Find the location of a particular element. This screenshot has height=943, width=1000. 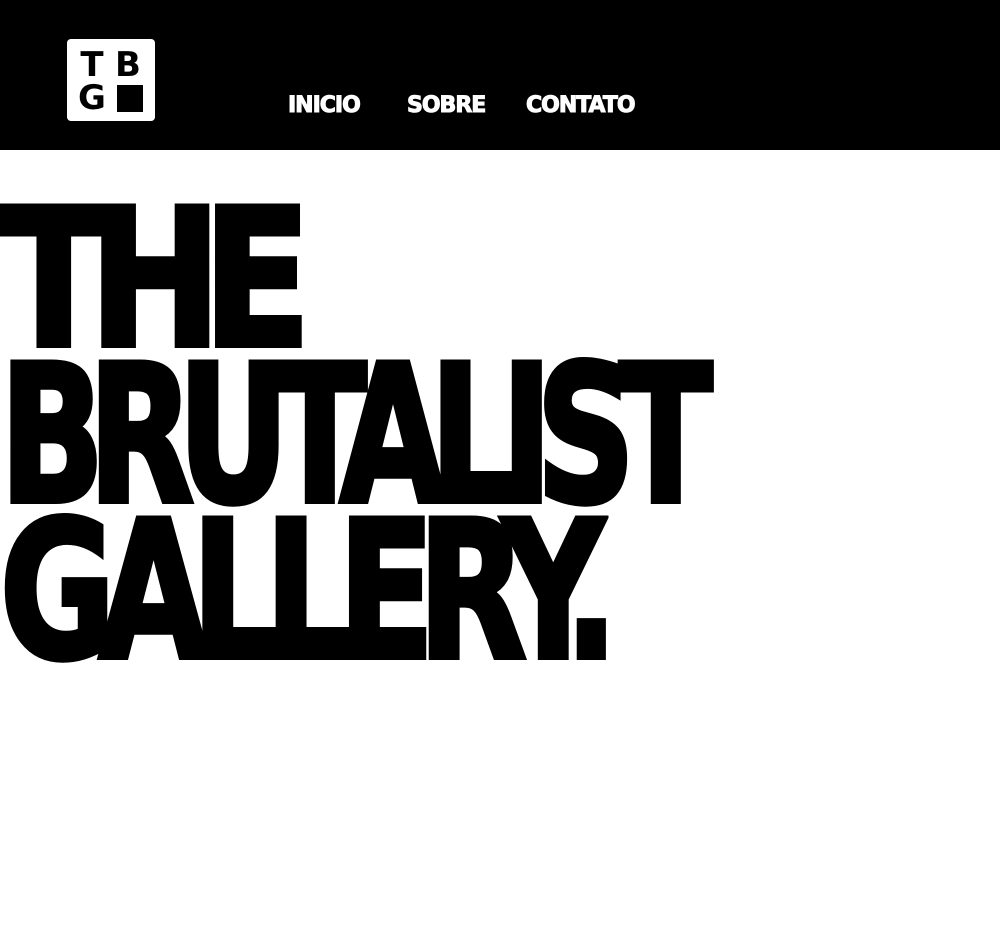

logo-square-icon is located at coordinates (130, 98).